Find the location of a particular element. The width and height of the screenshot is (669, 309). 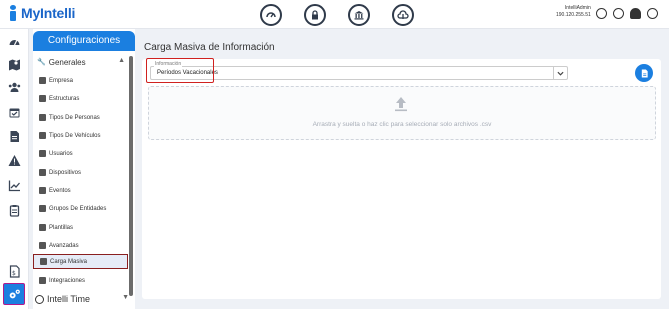

app-logo: MyIntelli is located at coordinates (41, 13).